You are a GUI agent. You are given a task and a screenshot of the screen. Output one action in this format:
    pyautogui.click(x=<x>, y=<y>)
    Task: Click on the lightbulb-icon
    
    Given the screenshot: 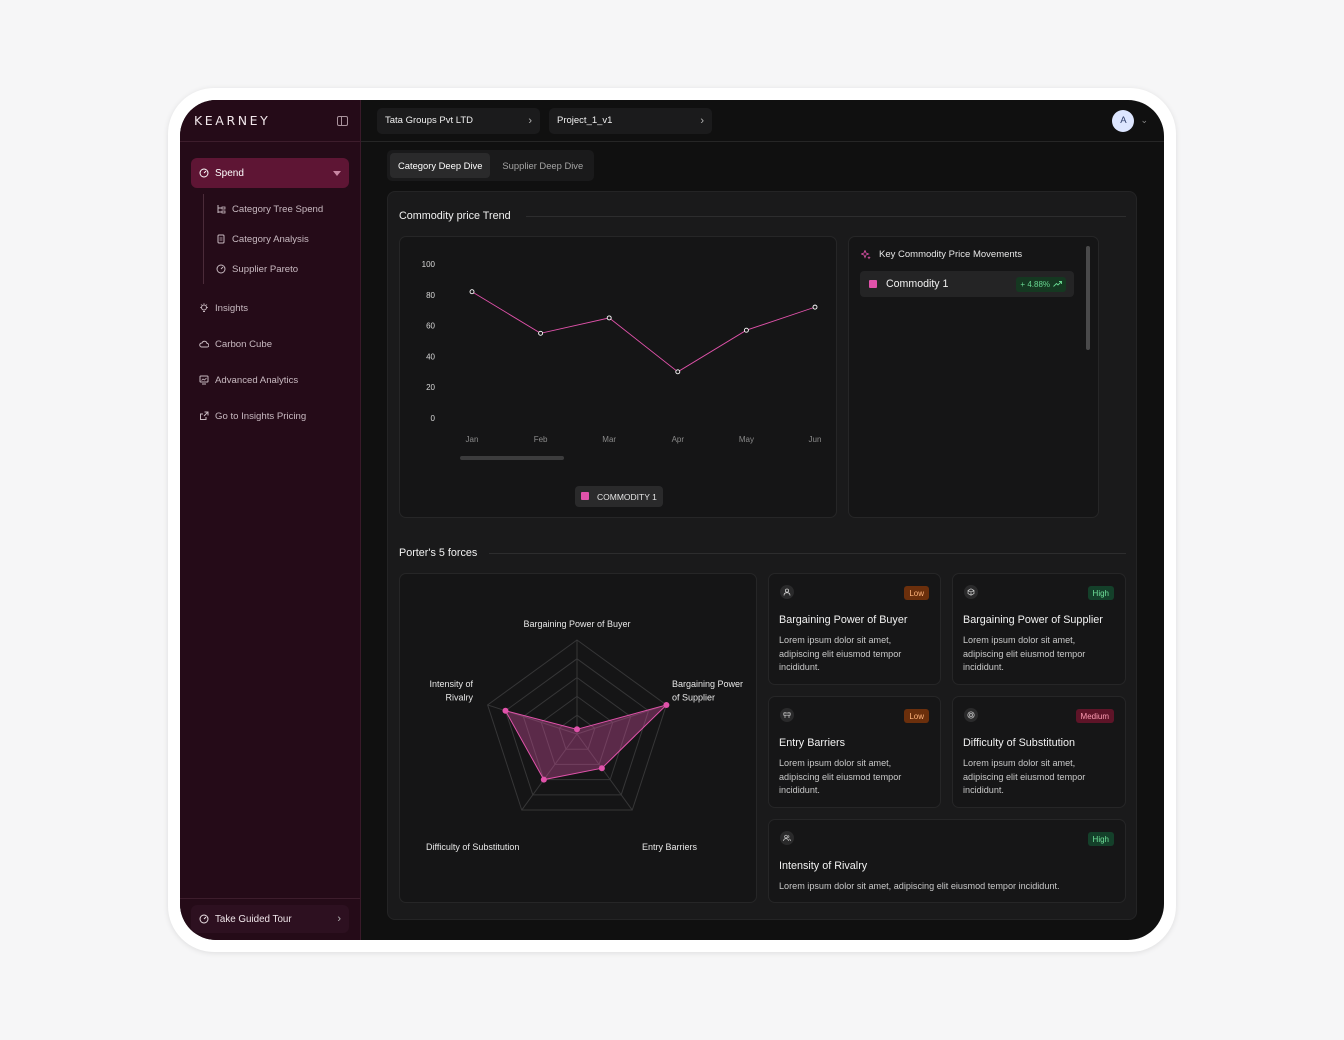 What is the action you would take?
    pyautogui.click(x=204, y=308)
    